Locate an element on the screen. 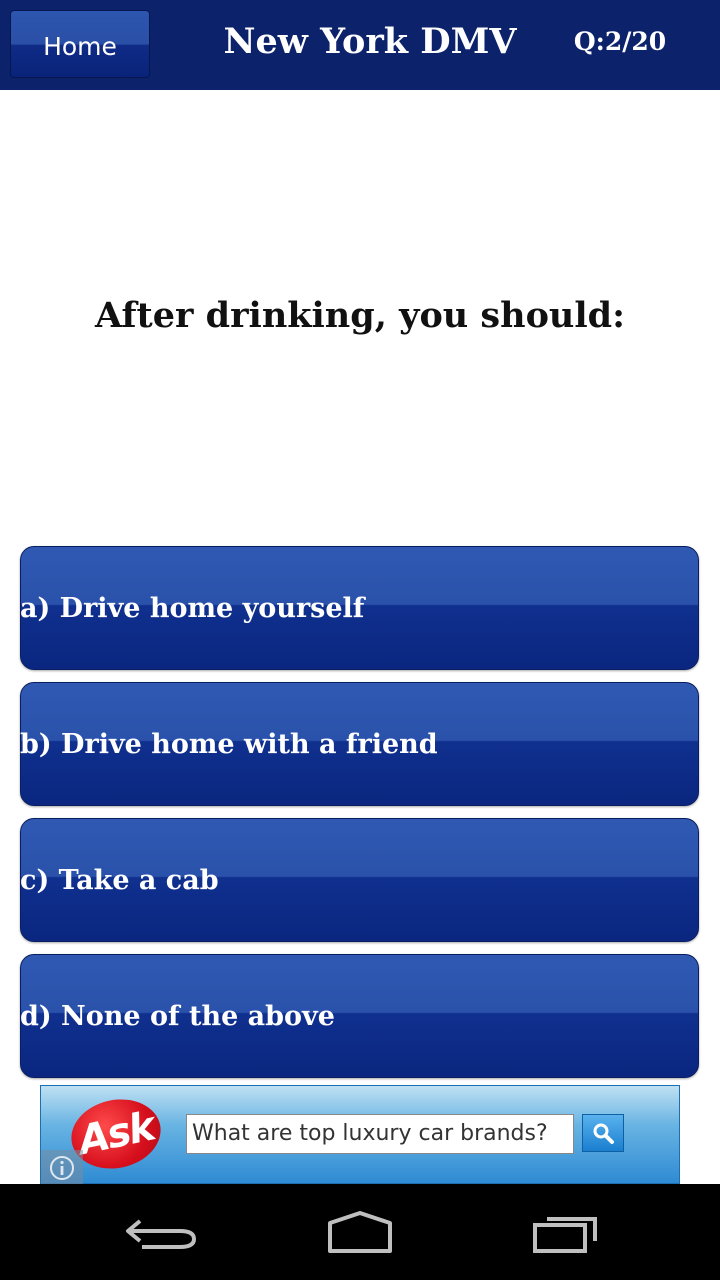  app-header: Home New York DMV Q:2/20 is located at coordinates (360, 45).